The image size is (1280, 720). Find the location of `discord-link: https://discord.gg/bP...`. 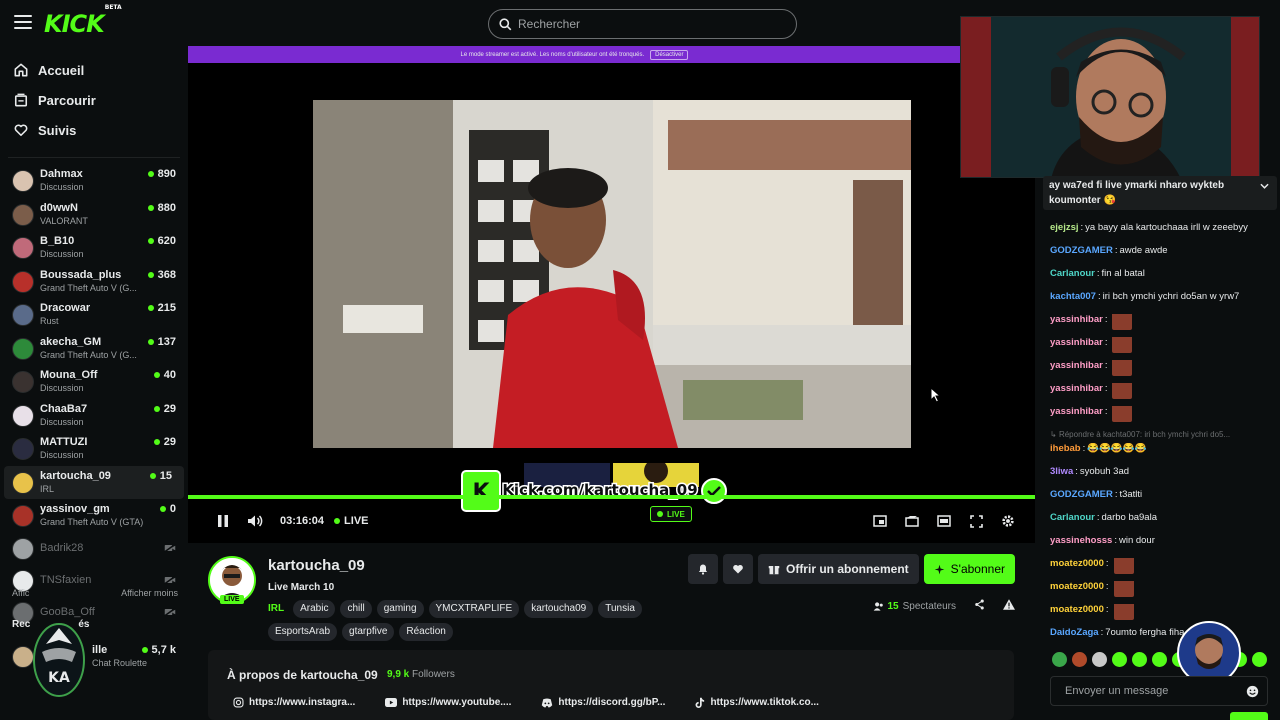

discord-link: https://discord.gg/bP... is located at coordinates (603, 702).